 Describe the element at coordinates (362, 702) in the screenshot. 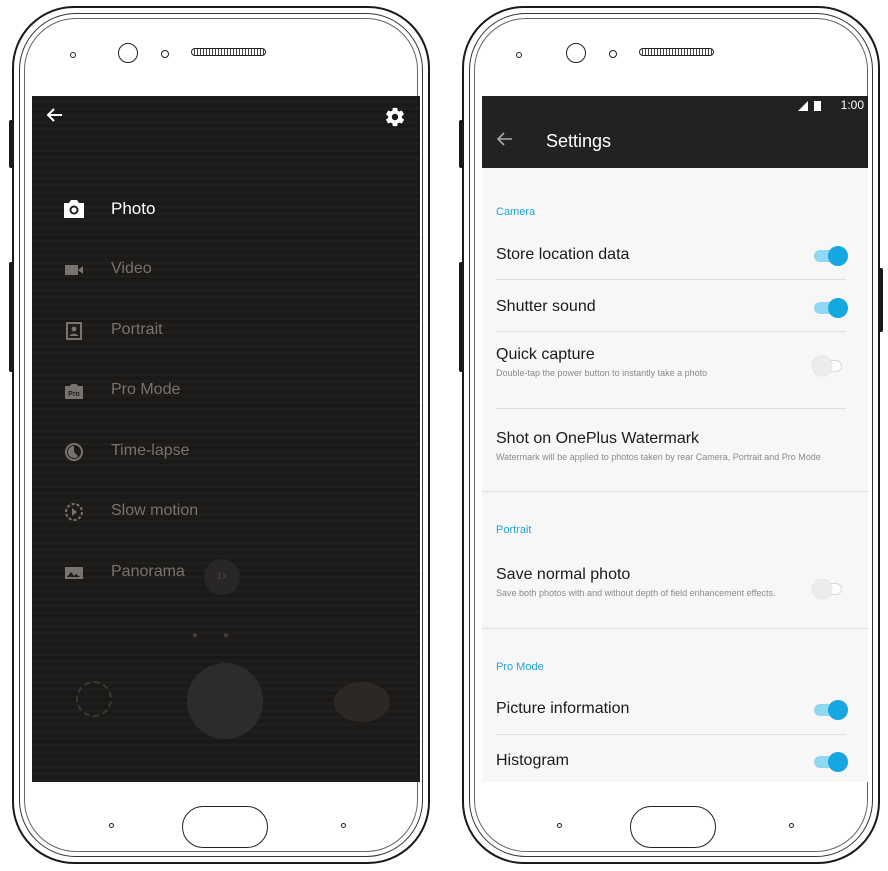

I see `gallery-thumbnail` at that location.